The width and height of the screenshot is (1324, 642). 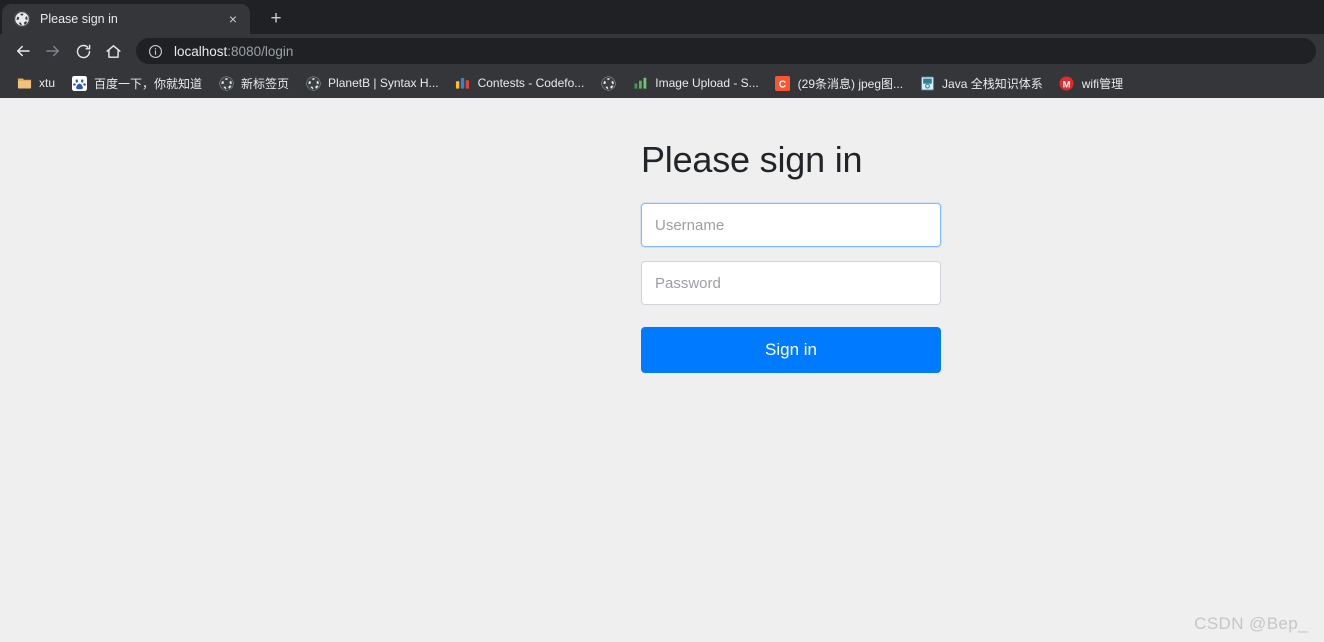 I want to click on csdn-c-icon: C, so click(x=783, y=83).